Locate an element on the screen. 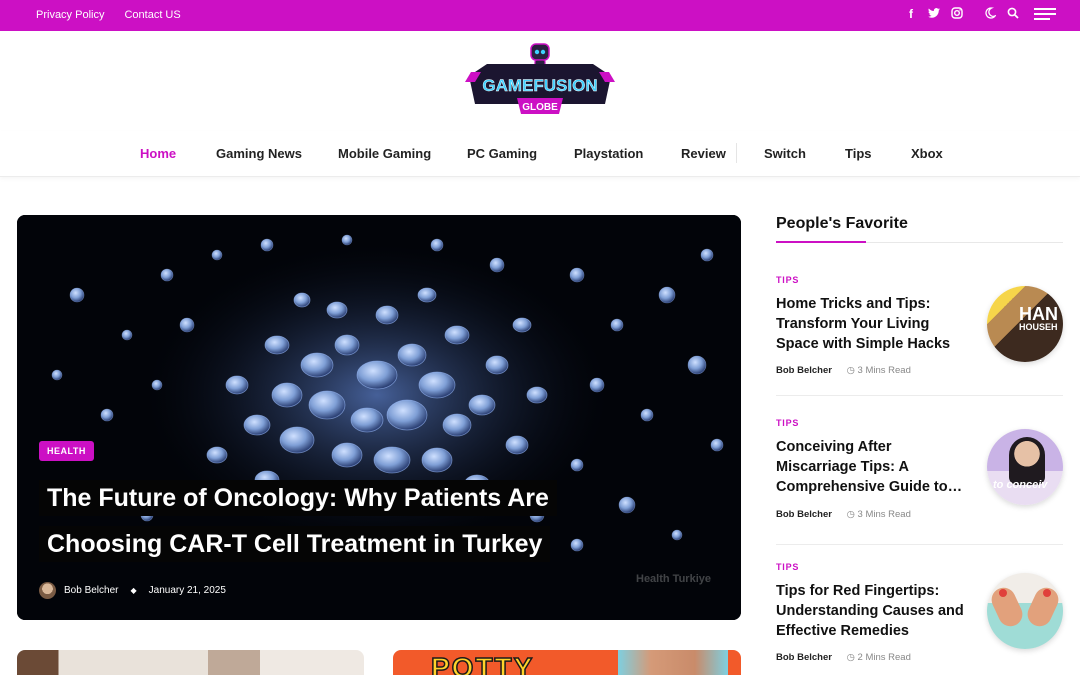  search-icon is located at coordinates (1013, 14).